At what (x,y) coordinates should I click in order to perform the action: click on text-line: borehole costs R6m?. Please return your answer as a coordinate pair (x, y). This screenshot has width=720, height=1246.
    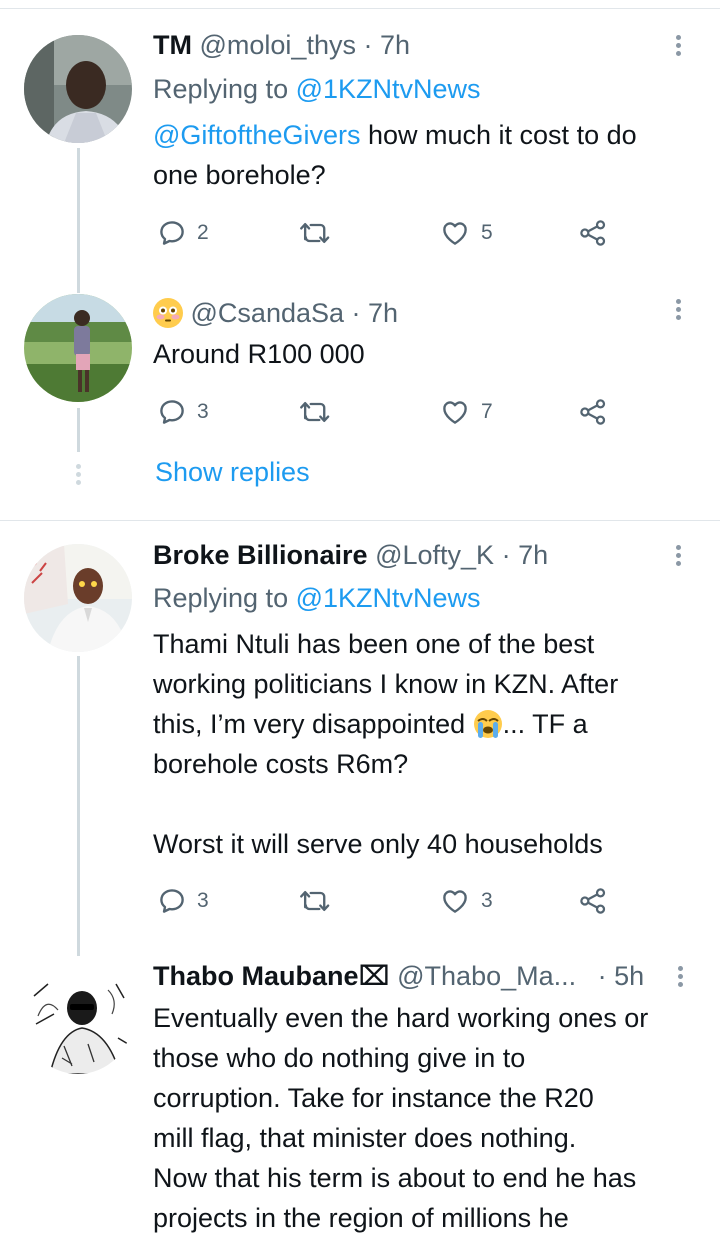
    Looking at the image, I should click on (281, 764).